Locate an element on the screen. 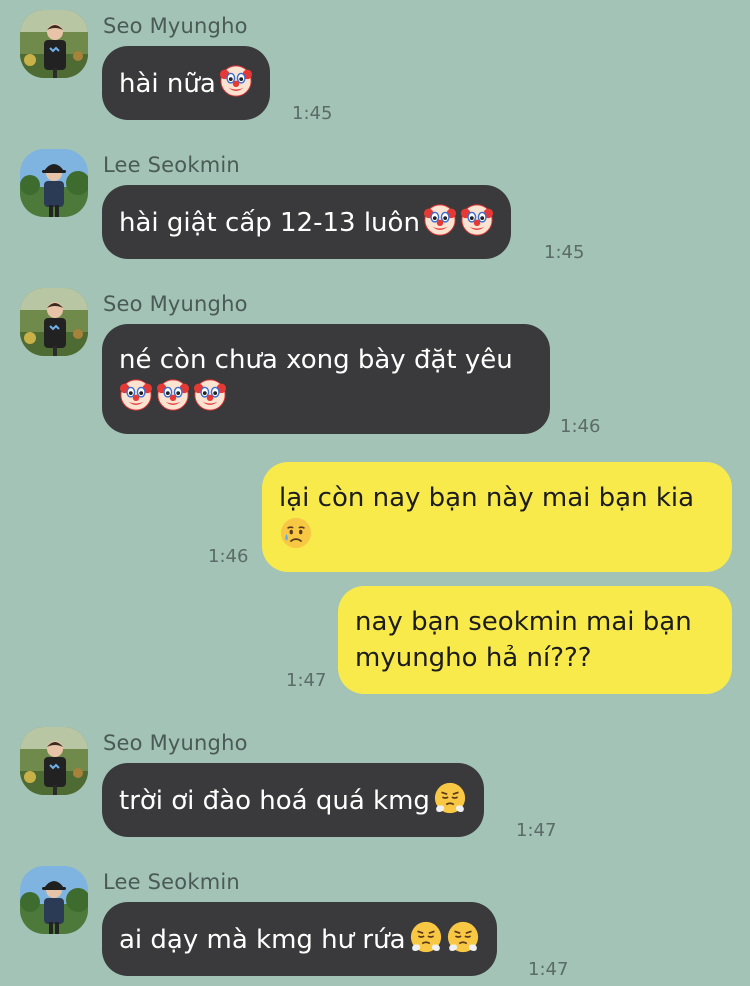  message-bubble: nay bạn seokmin mai bạn myungho hả ní??? is located at coordinates (535, 640).